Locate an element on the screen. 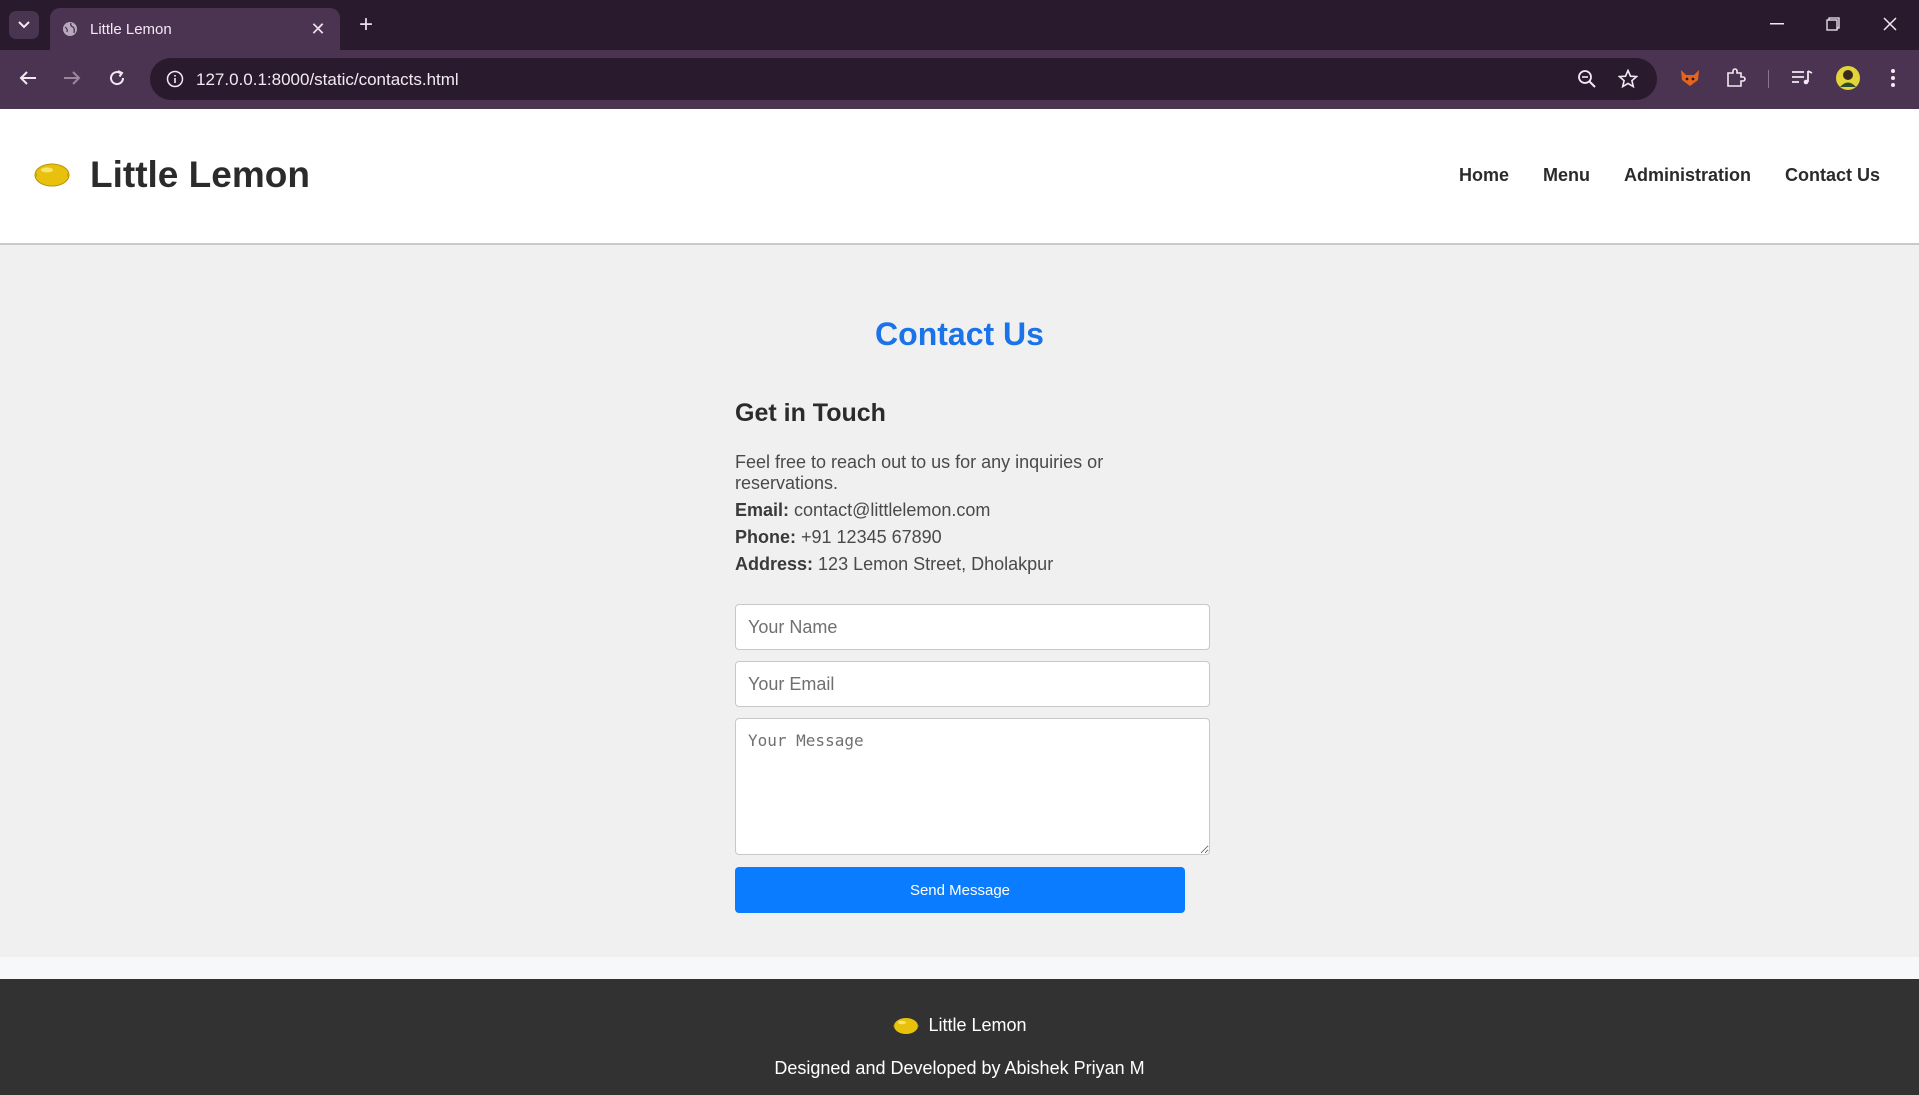  chevron-down-icon is located at coordinates (24, 25).